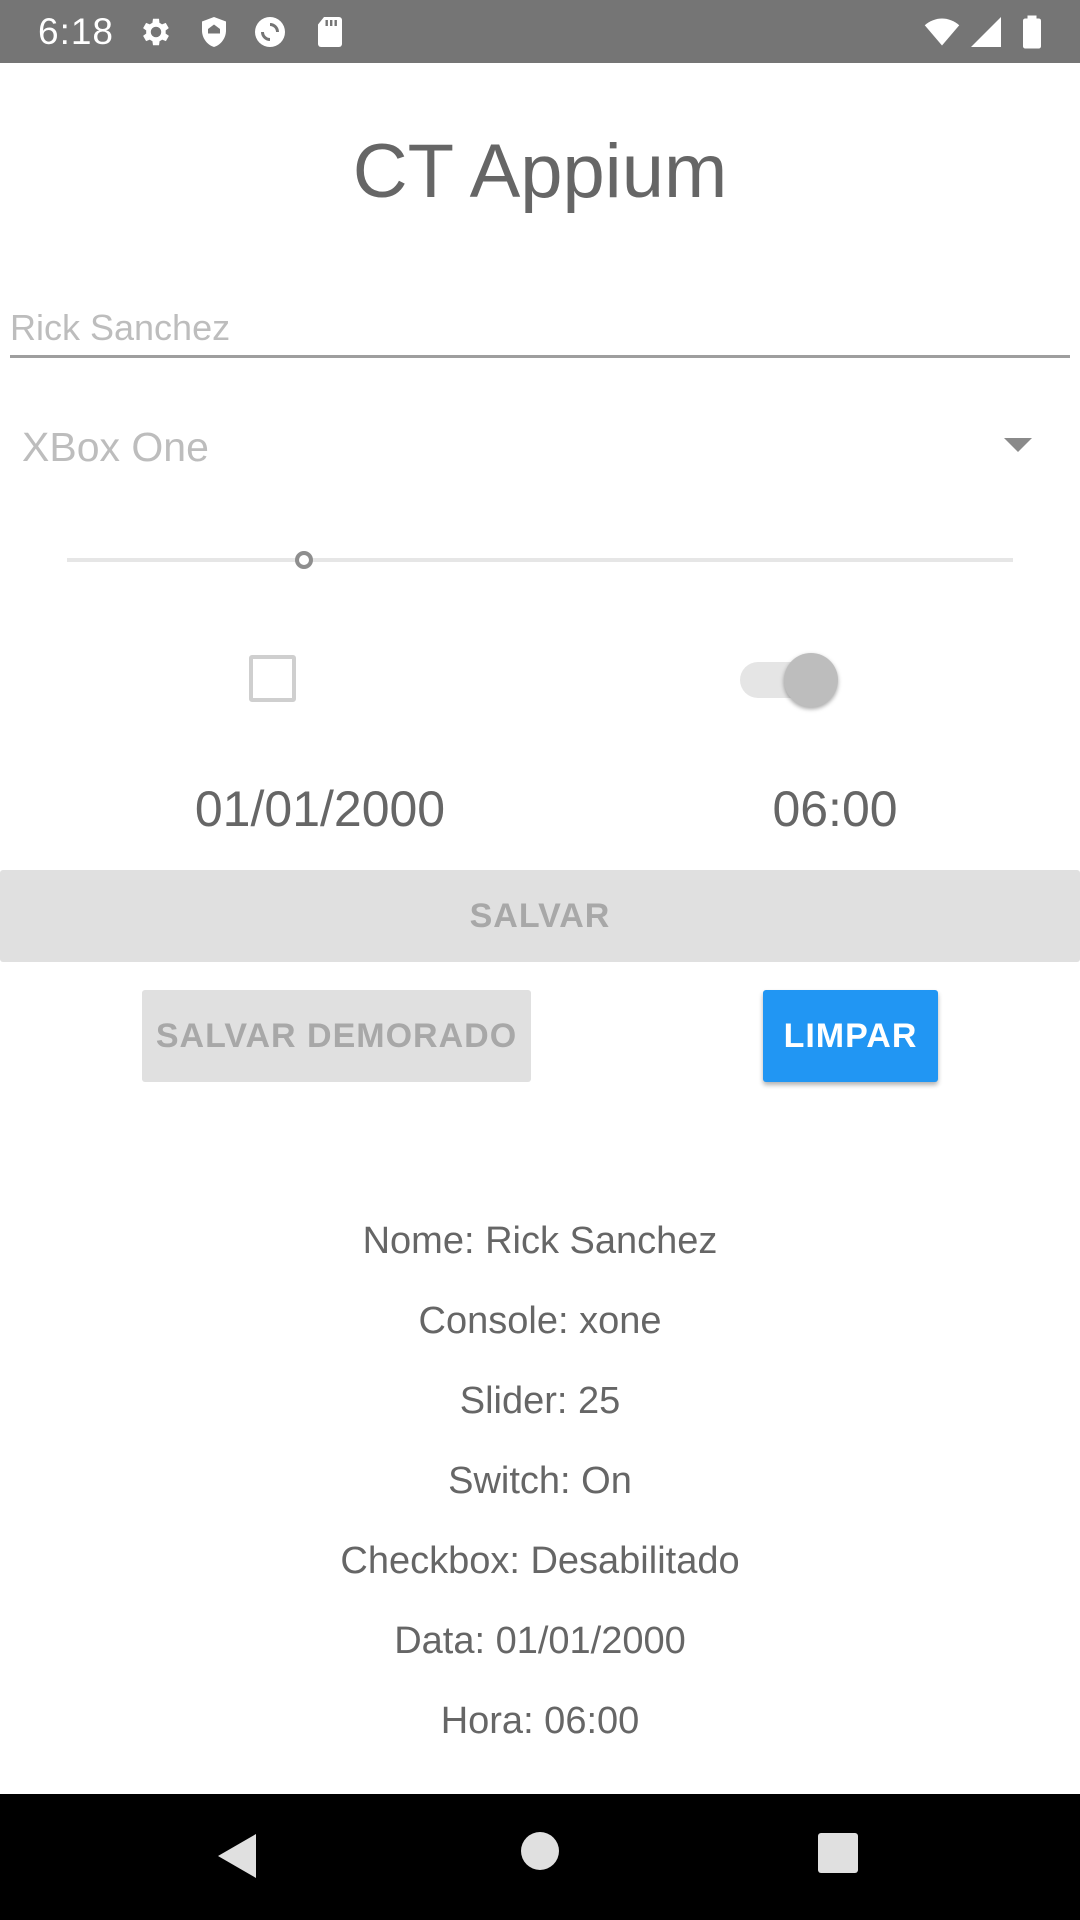 This screenshot has height=1920, width=1080. What do you see at coordinates (540, 1481) in the screenshot?
I see `result-switch: Switch: On` at bounding box center [540, 1481].